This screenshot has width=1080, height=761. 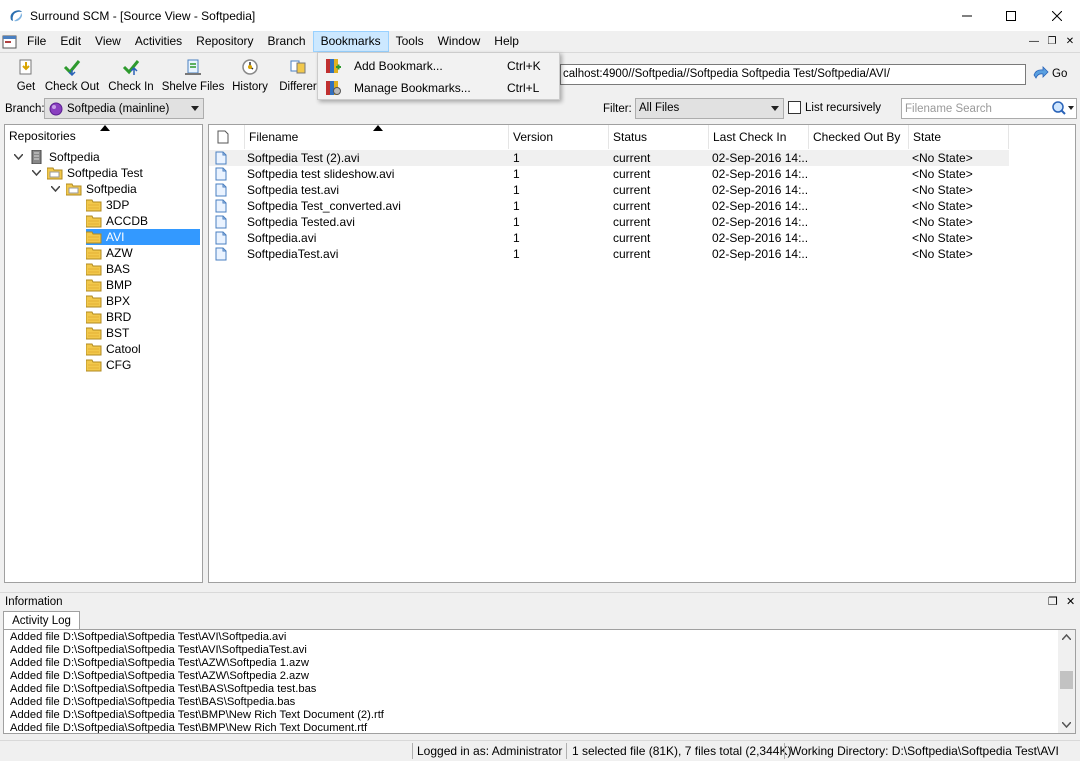 I want to click on column-header-version: Version, so click(x=559, y=137).